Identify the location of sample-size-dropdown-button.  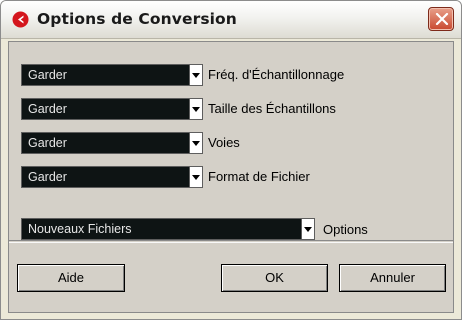
(196, 109).